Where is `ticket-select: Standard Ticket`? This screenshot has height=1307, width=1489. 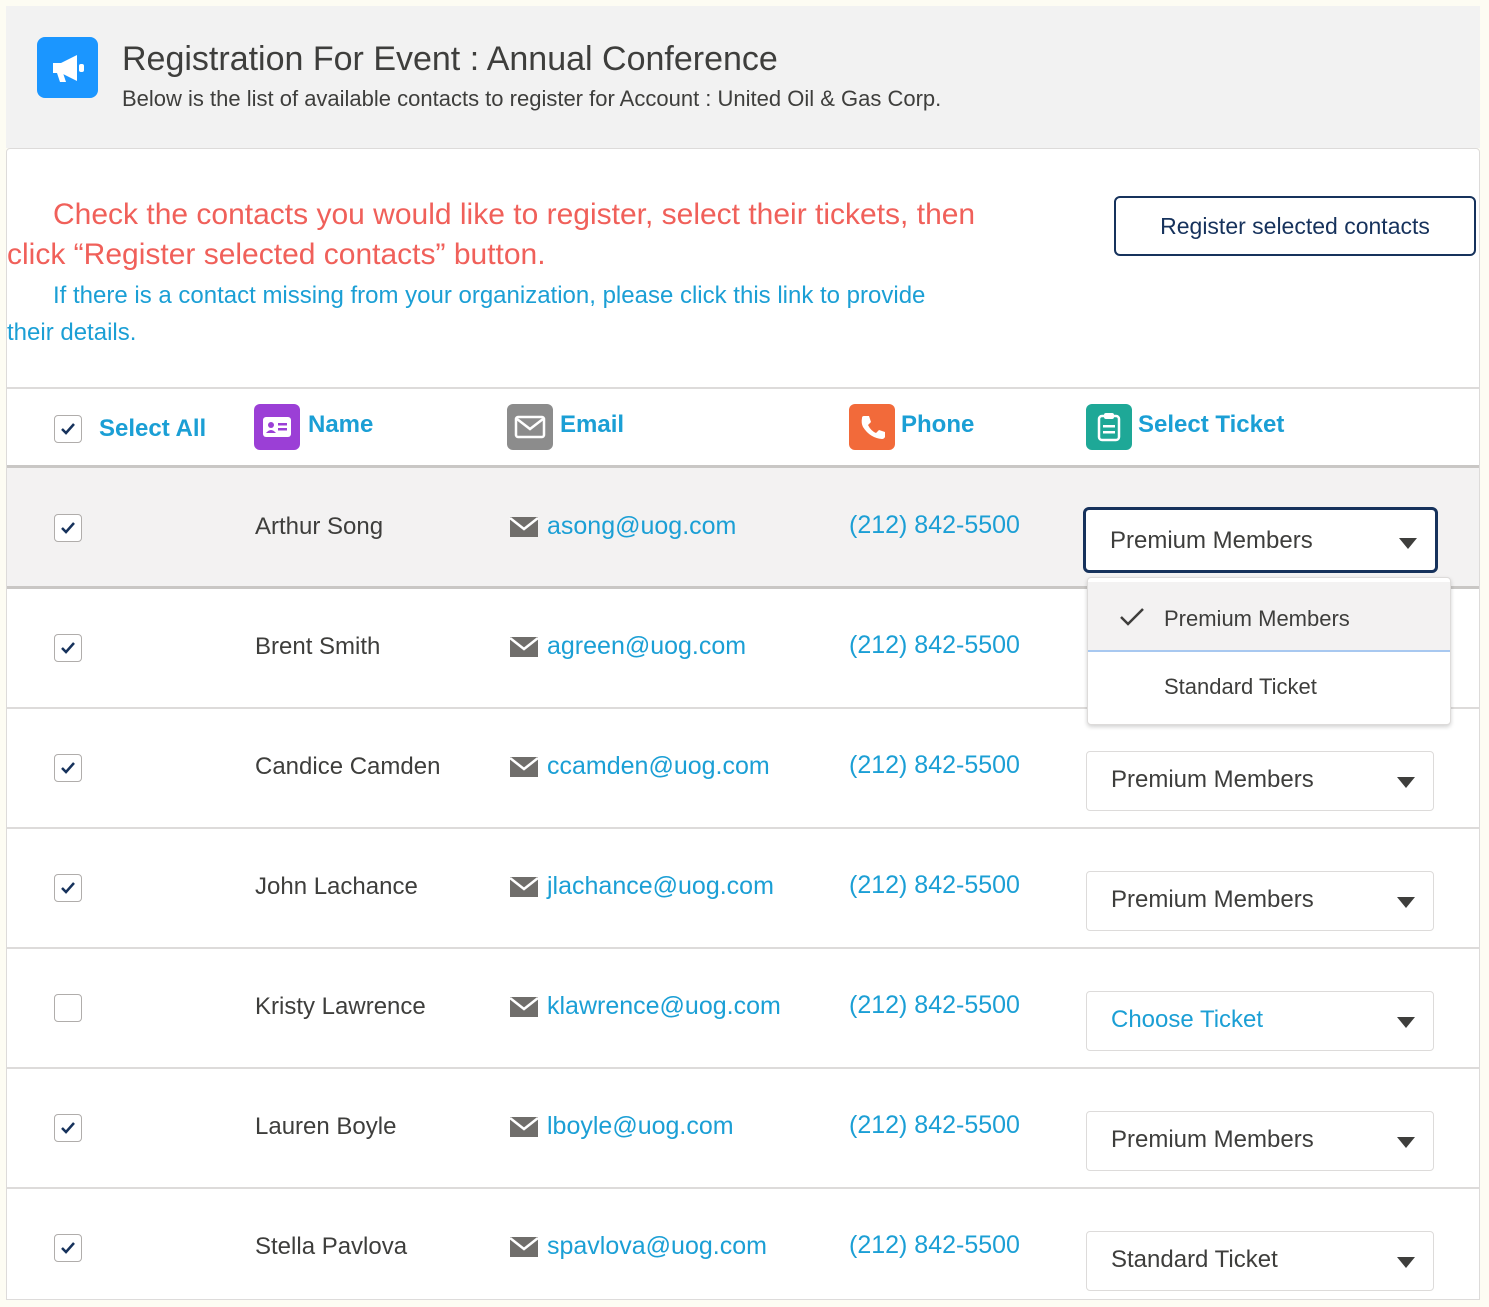 ticket-select: Standard Ticket is located at coordinates (1260, 1261).